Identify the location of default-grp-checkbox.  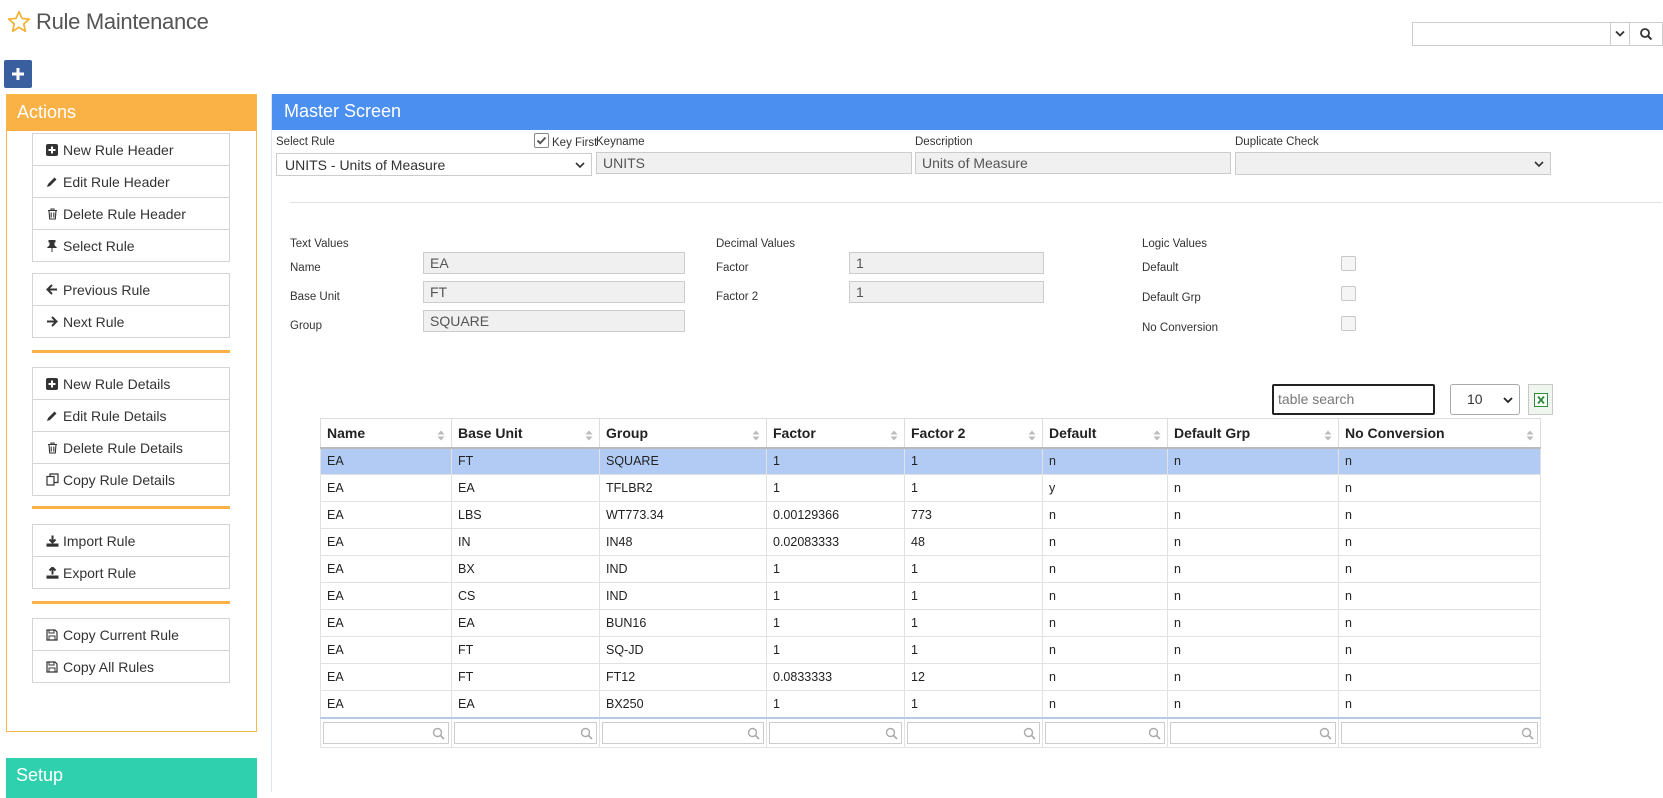
(1348, 293).